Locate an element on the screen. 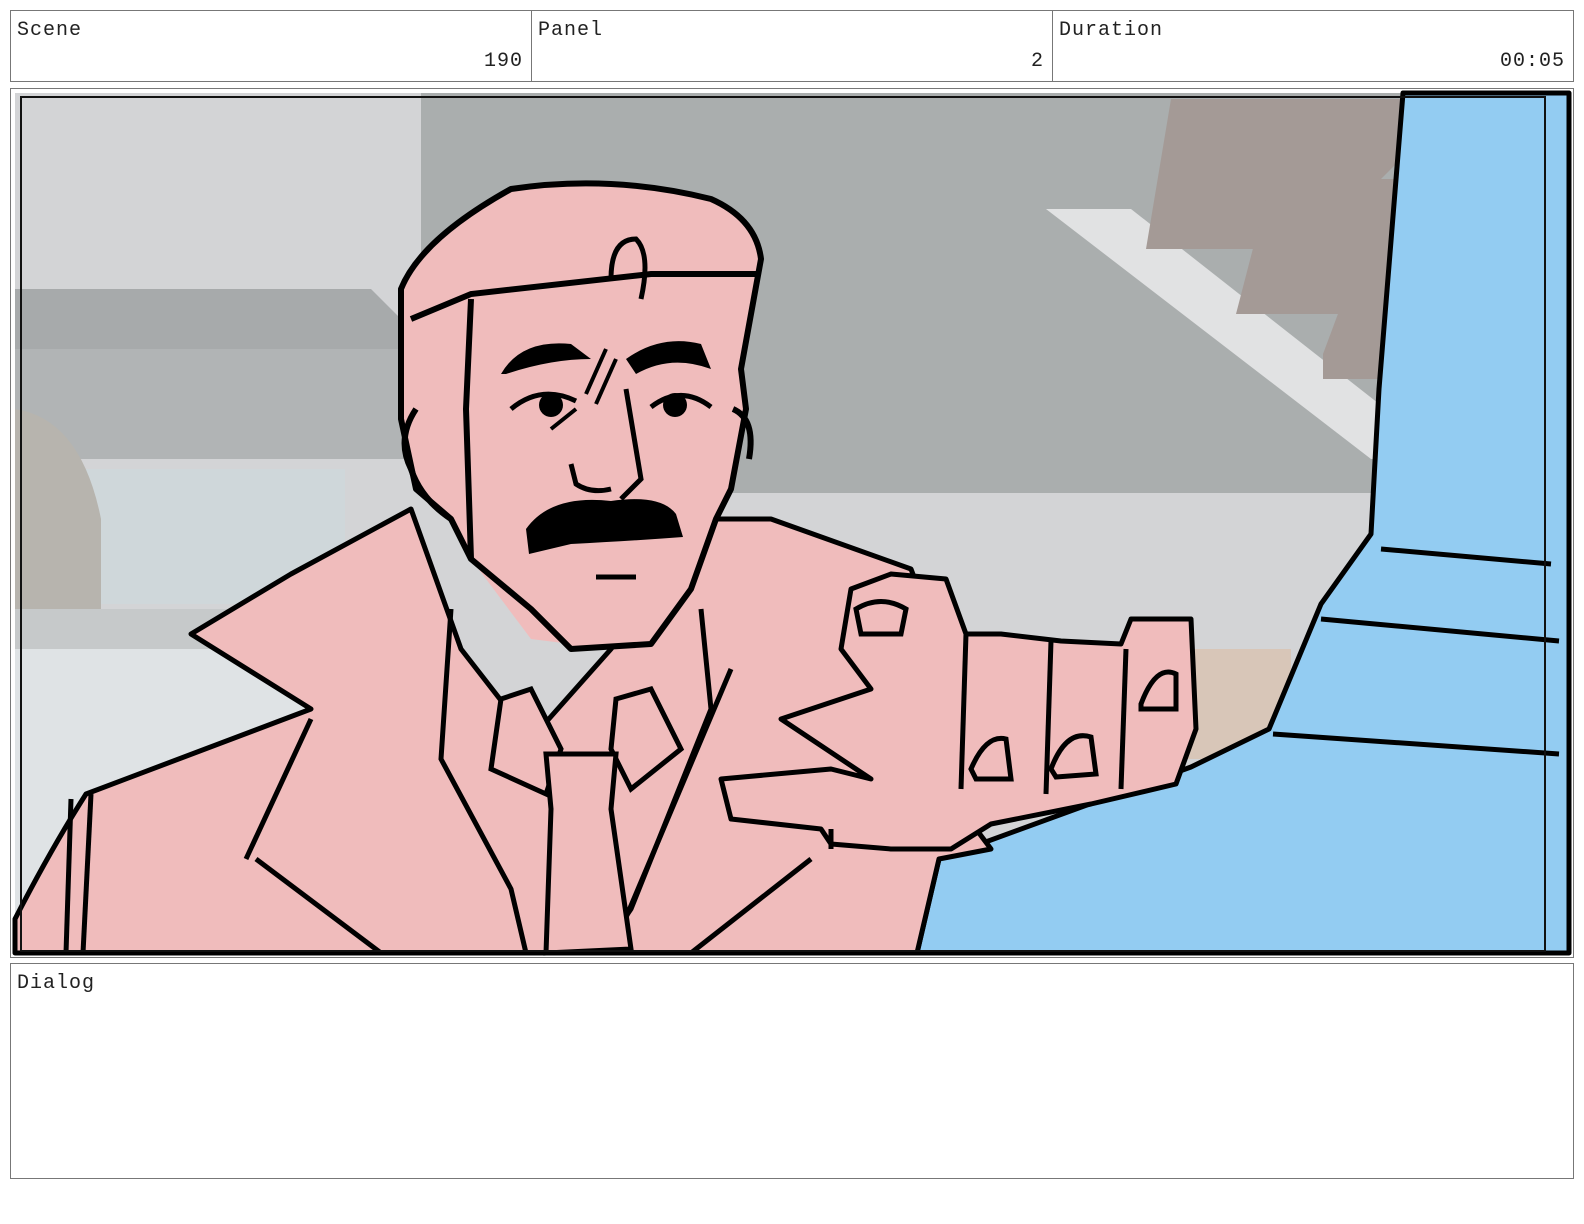  scene-label: Scene is located at coordinates (50, 30).